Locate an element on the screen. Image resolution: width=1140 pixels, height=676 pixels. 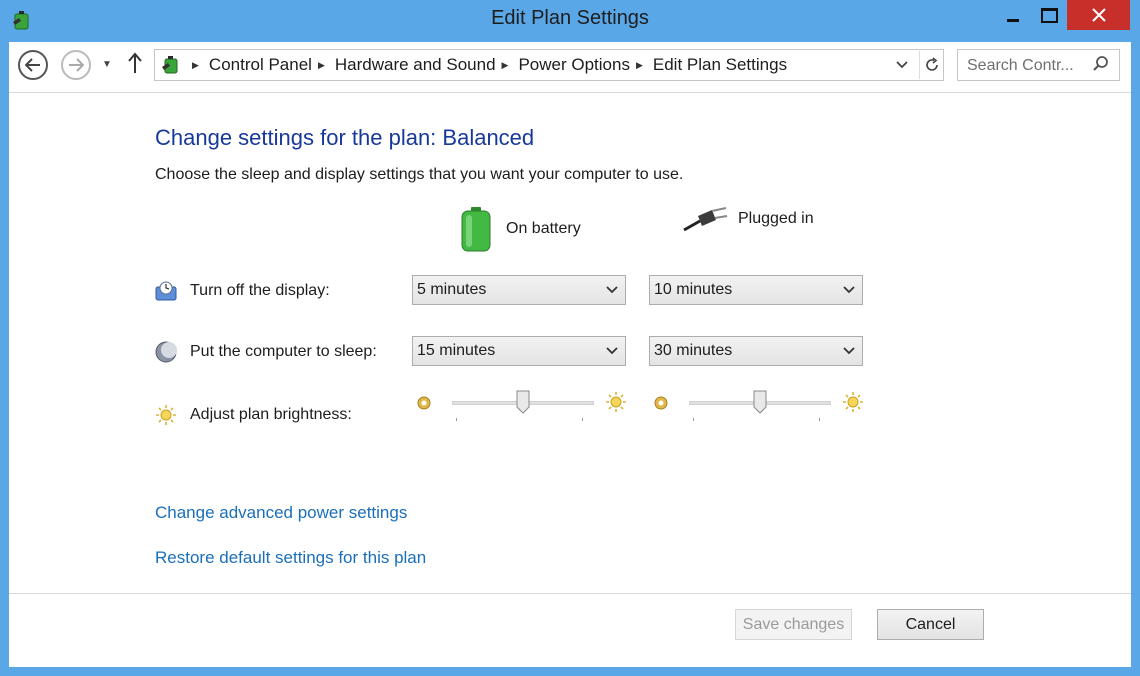
display-plugged-in-select: 10 minutes is located at coordinates (756, 290).